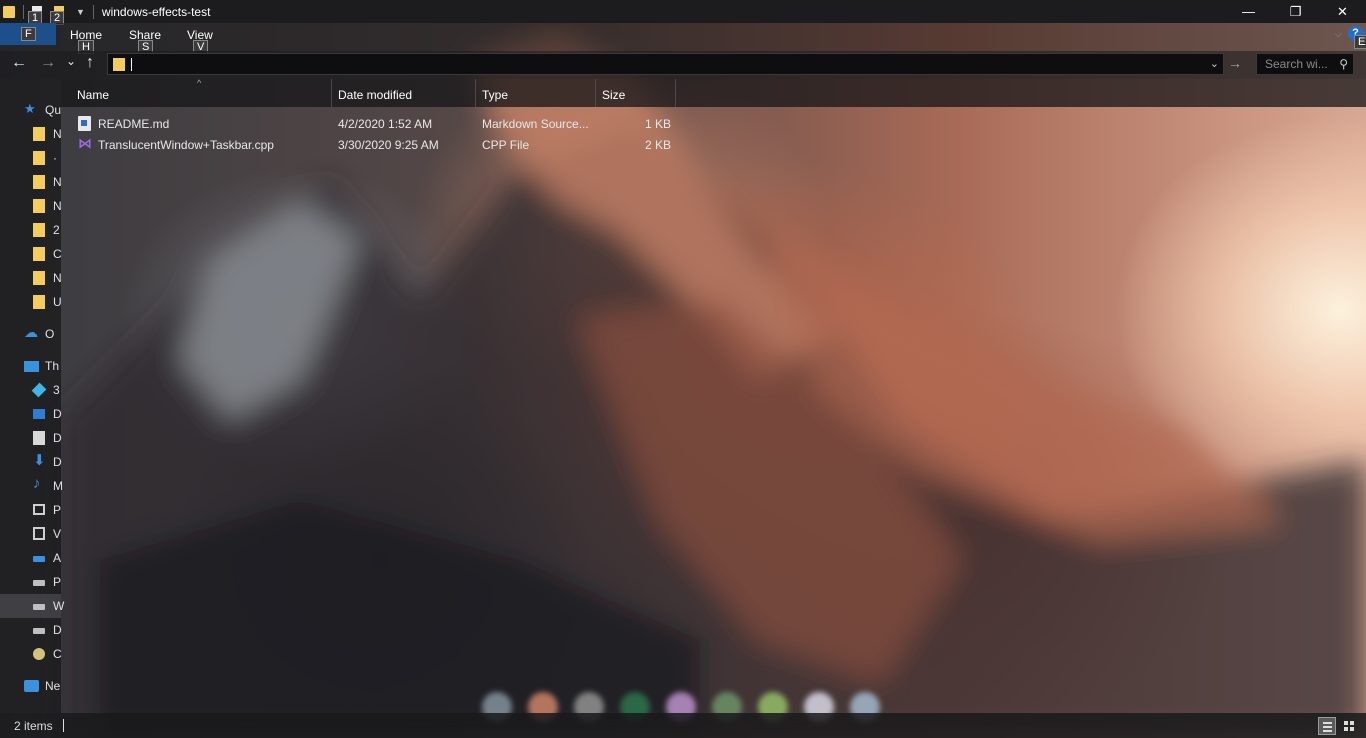 The height and width of the screenshot is (738, 1366). I want to click on file-size: 1 KB, so click(658, 124).